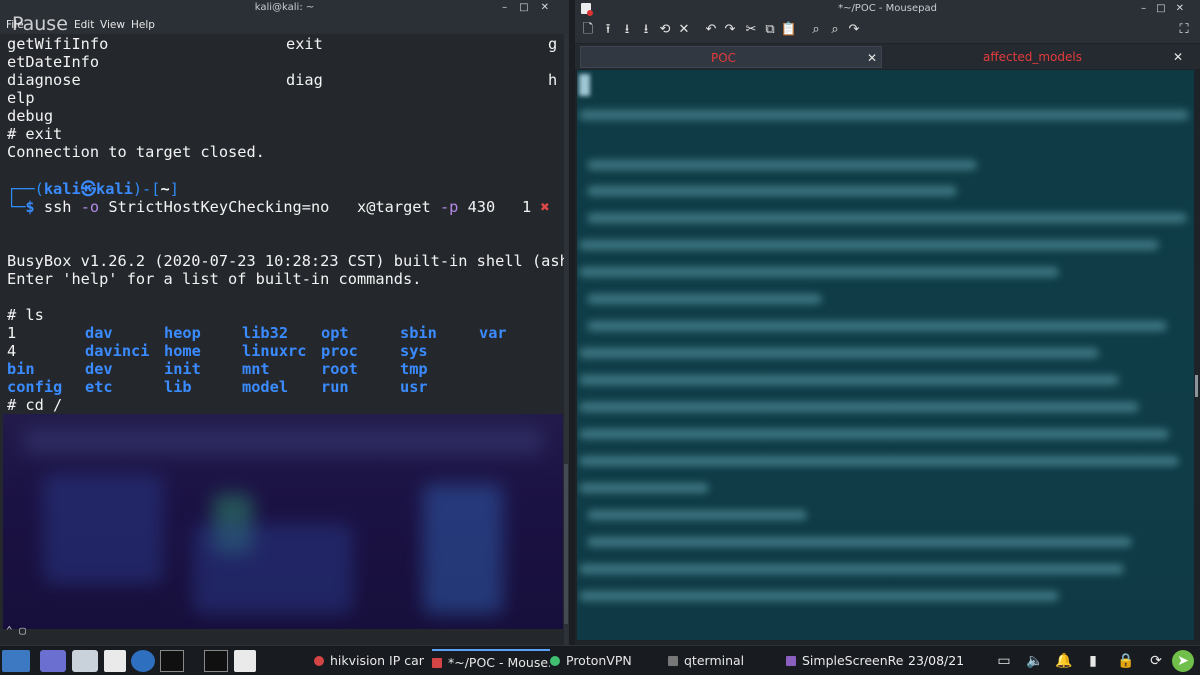 This screenshot has height=675, width=1200. What do you see at coordinates (16, 630) in the screenshot?
I see `terminal-status-glyph: ⌃ ▢` at bounding box center [16, 630].